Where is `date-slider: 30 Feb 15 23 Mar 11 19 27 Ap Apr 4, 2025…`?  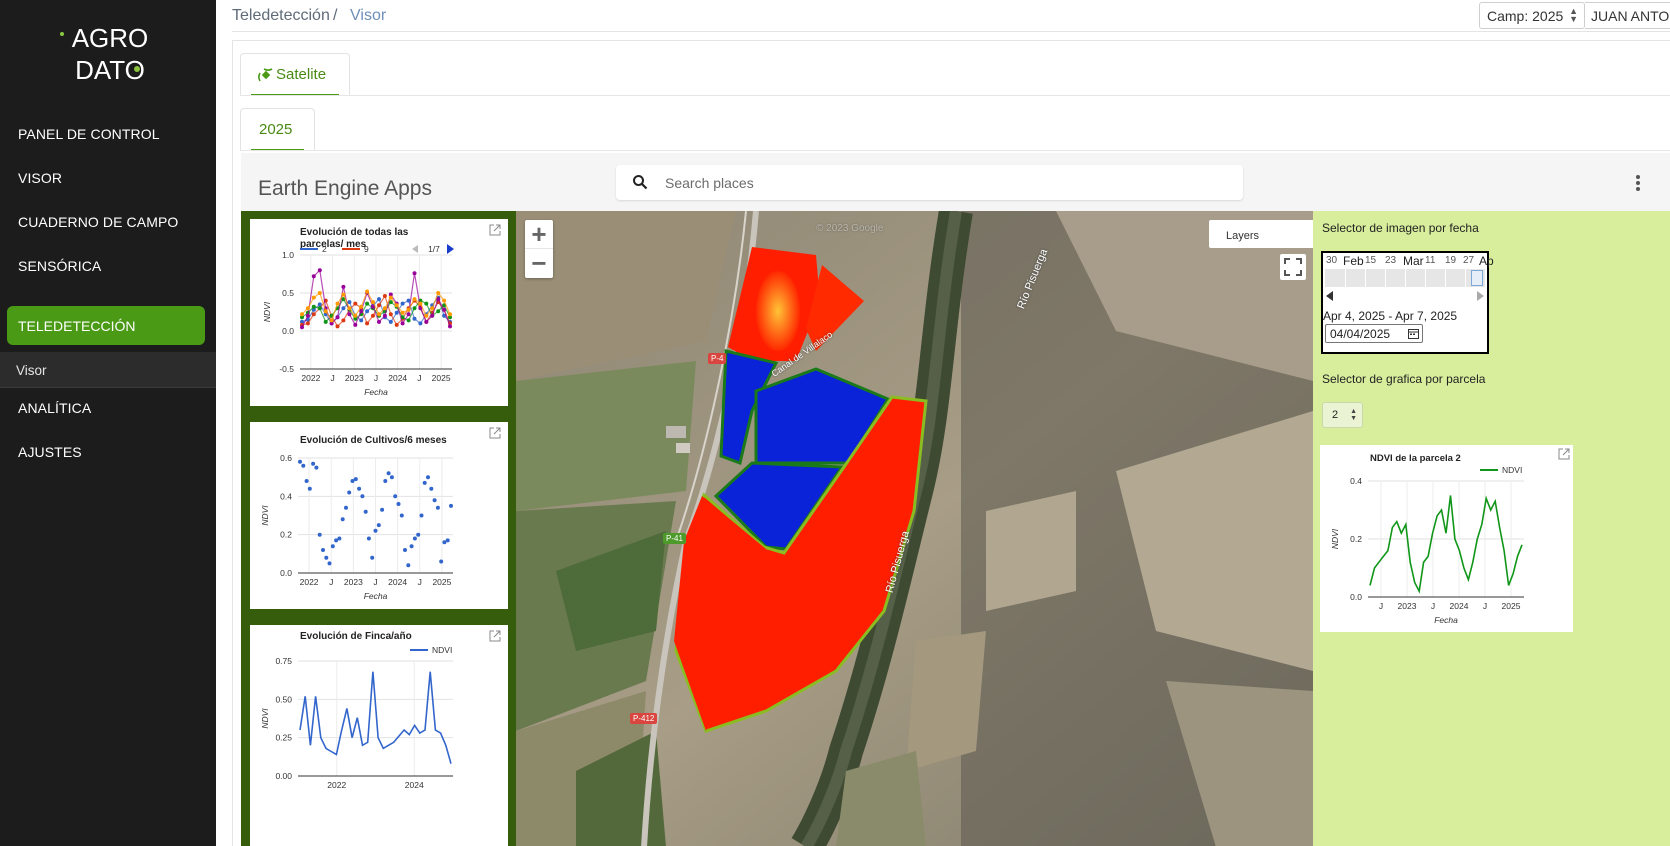
date-slider: 30 Feb 15 23 Mar 11 19 27 Ap Apr 4, 2025… is located at coordinates (1407, 302).